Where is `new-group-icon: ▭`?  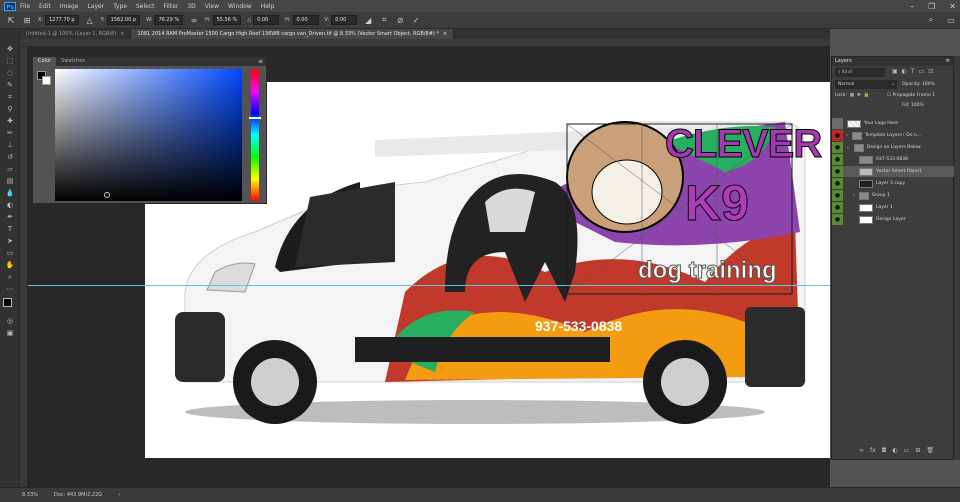
new-group-icon: ▭ is located at coordinates (907, 450).